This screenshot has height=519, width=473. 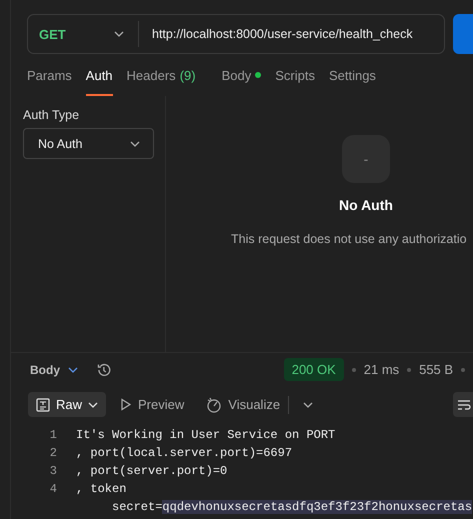 What do you see at coordinates (242, 75) in the screenshot?
I see `tab: Body` at bounding box center [242, 75].